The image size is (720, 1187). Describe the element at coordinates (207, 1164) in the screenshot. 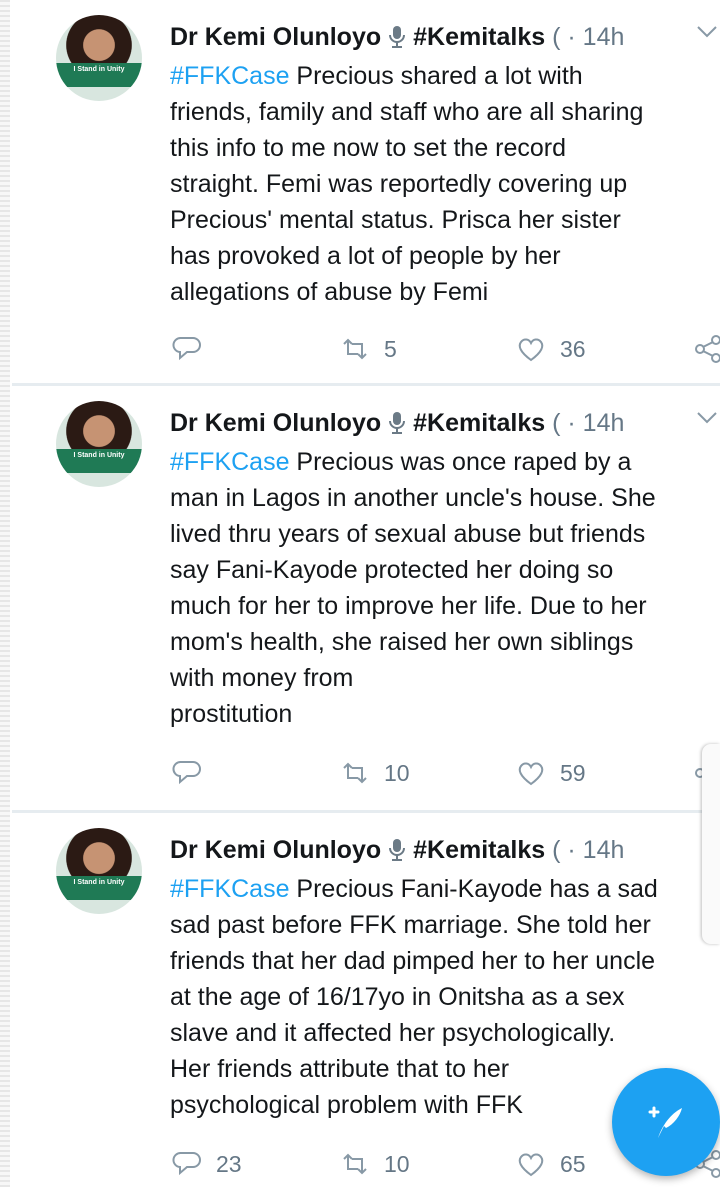

I see `reply-button: 23` at that location.